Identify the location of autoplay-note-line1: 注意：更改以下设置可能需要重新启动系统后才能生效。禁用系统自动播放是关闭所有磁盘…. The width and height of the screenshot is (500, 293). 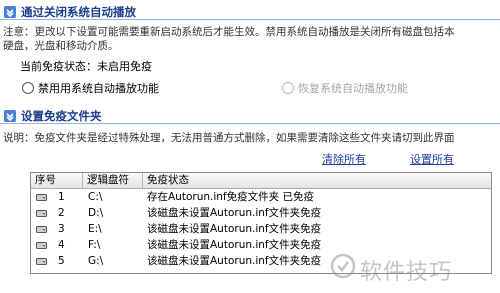
(229, 32).